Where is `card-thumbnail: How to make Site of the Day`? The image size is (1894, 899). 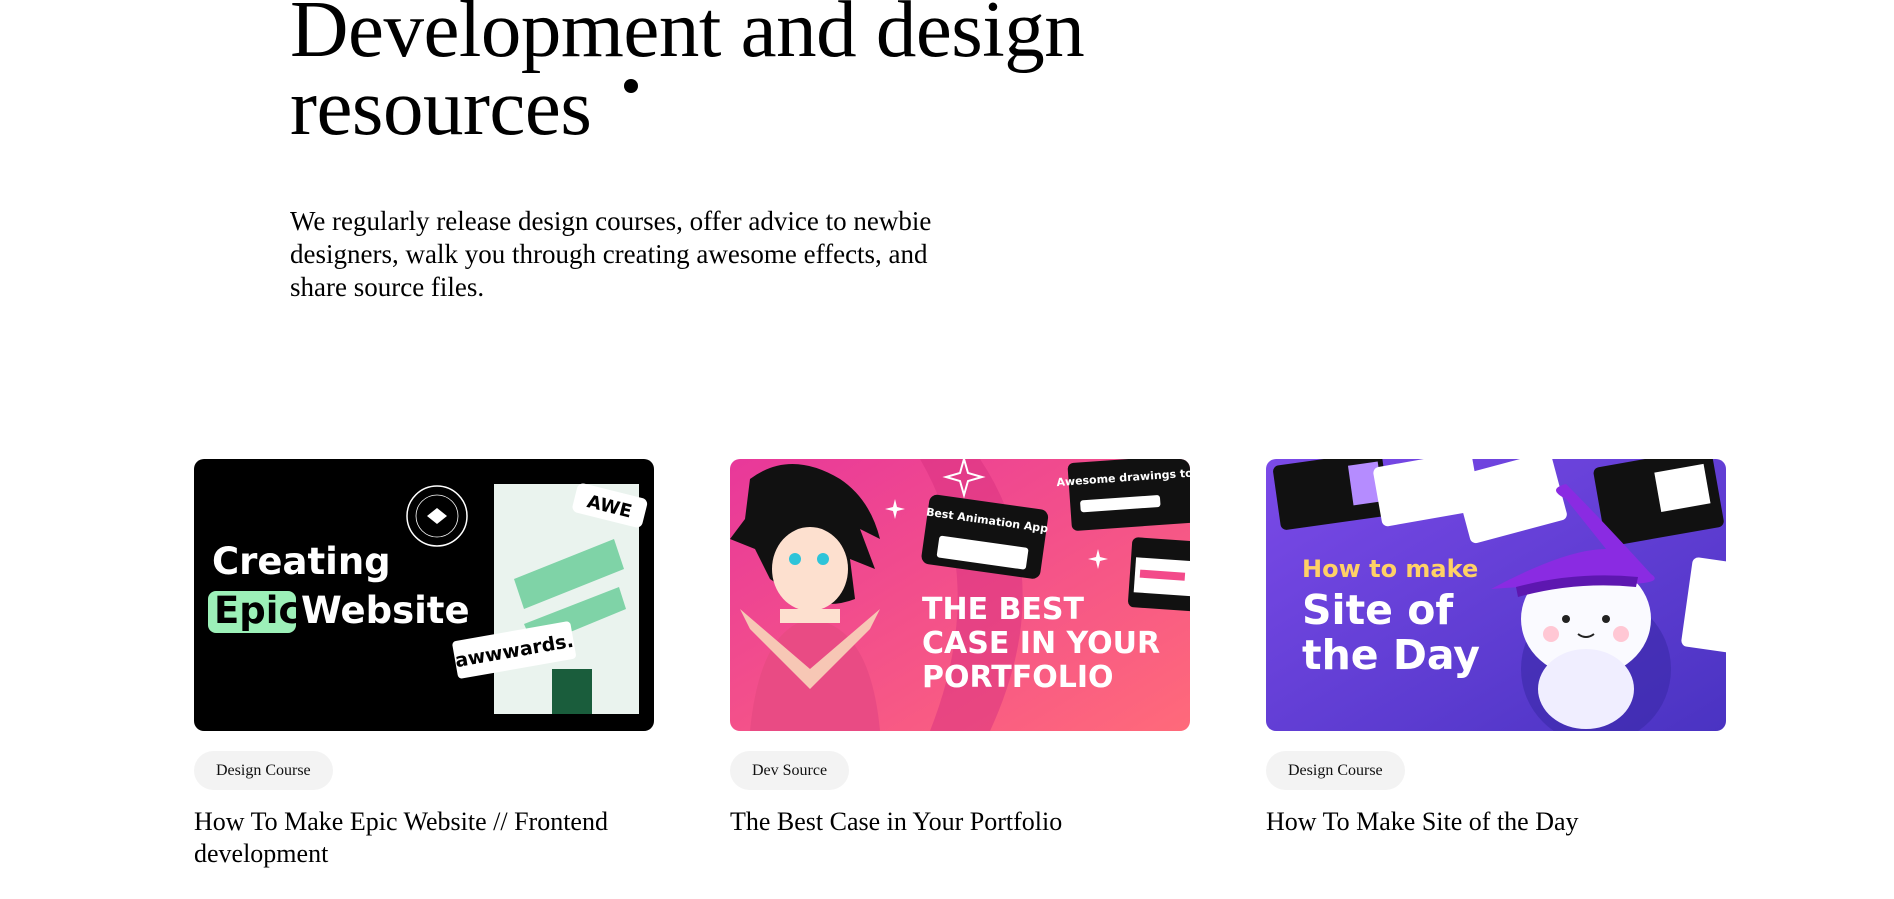
card-thumbnail: How to make Site of the Day is located at coordinates (1496, 595).